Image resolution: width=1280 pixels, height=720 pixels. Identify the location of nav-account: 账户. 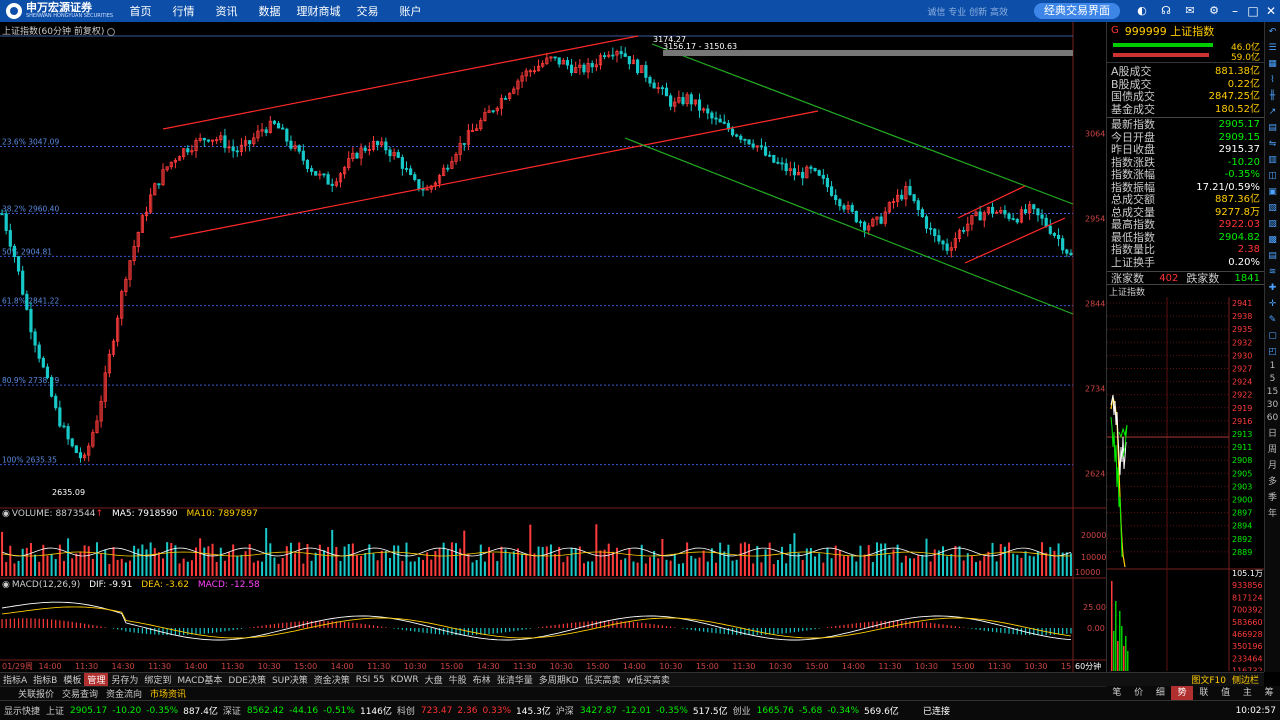
(410, 11).